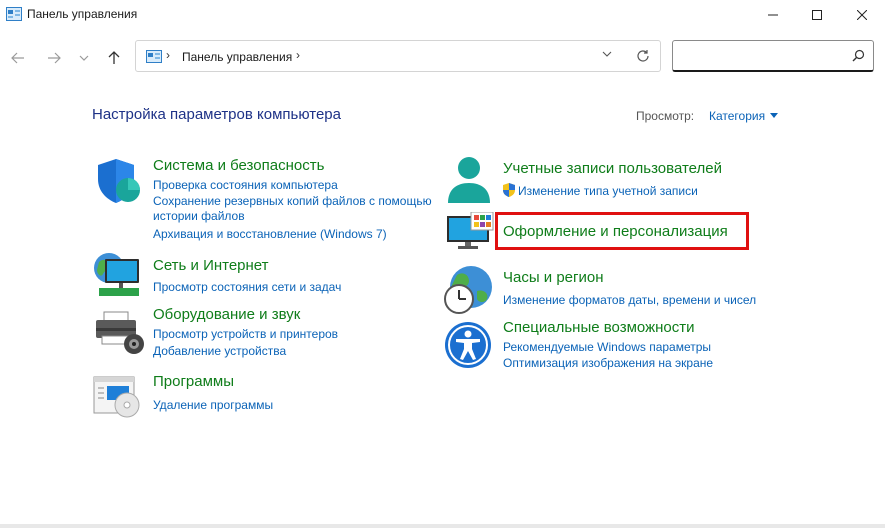  I want to click on link-add-device: Добавление устройства, so click(219, 351).